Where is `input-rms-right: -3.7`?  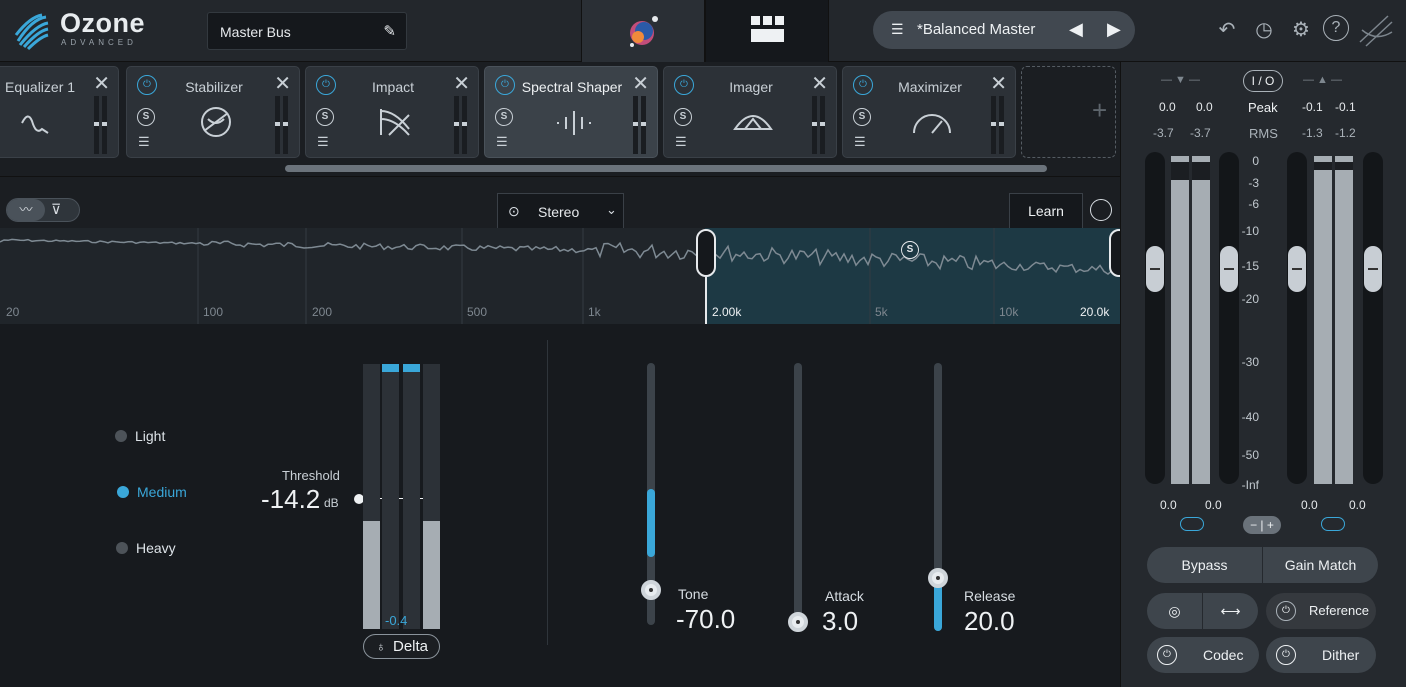 input-rms-right: -3.7 is located at coordinates (1200, 133).